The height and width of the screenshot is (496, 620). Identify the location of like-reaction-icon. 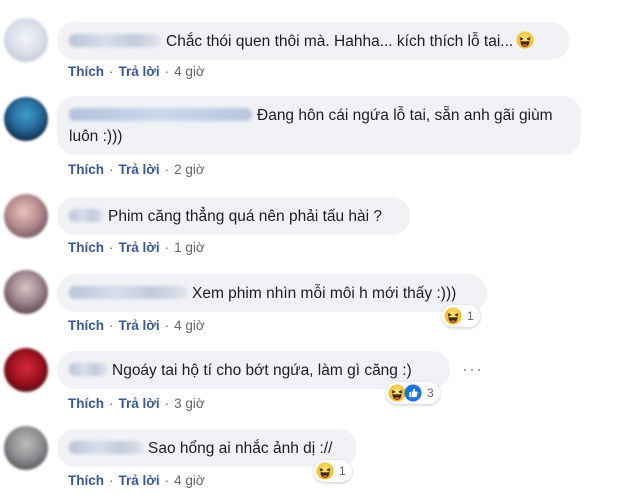
(413, 393).